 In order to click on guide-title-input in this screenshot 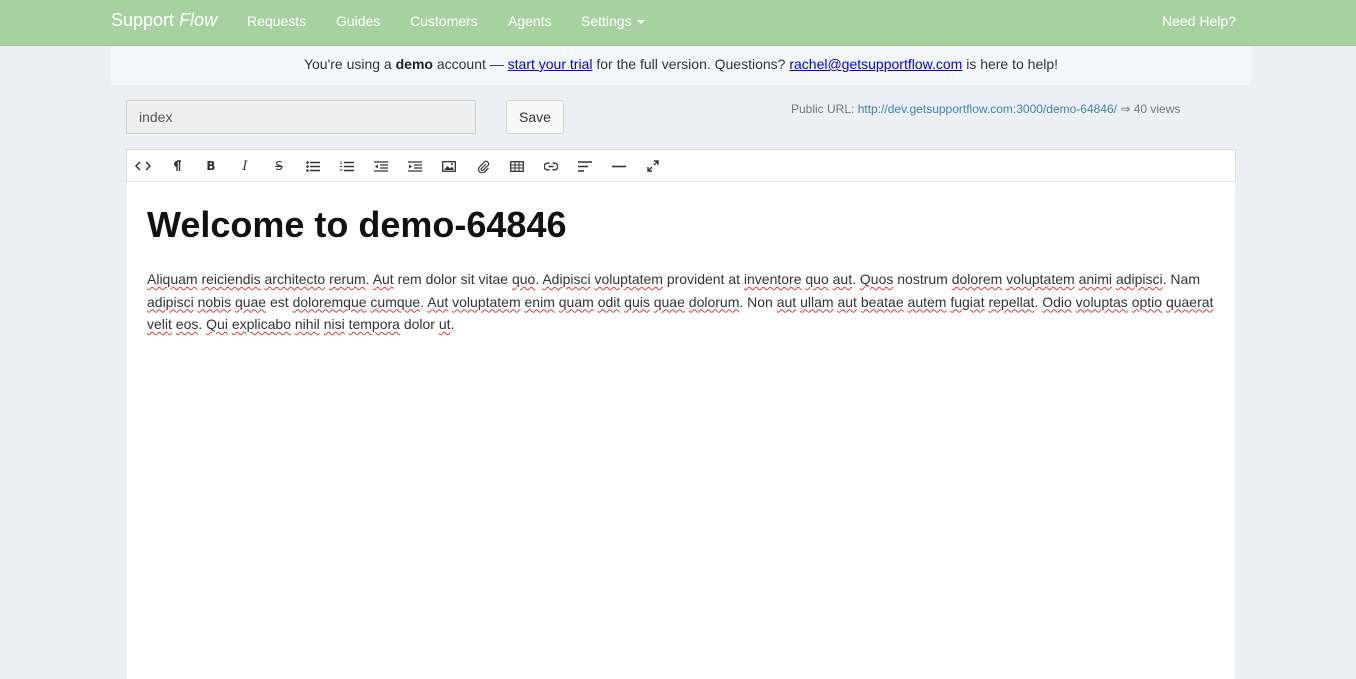, I will do `click(301, 117)`.